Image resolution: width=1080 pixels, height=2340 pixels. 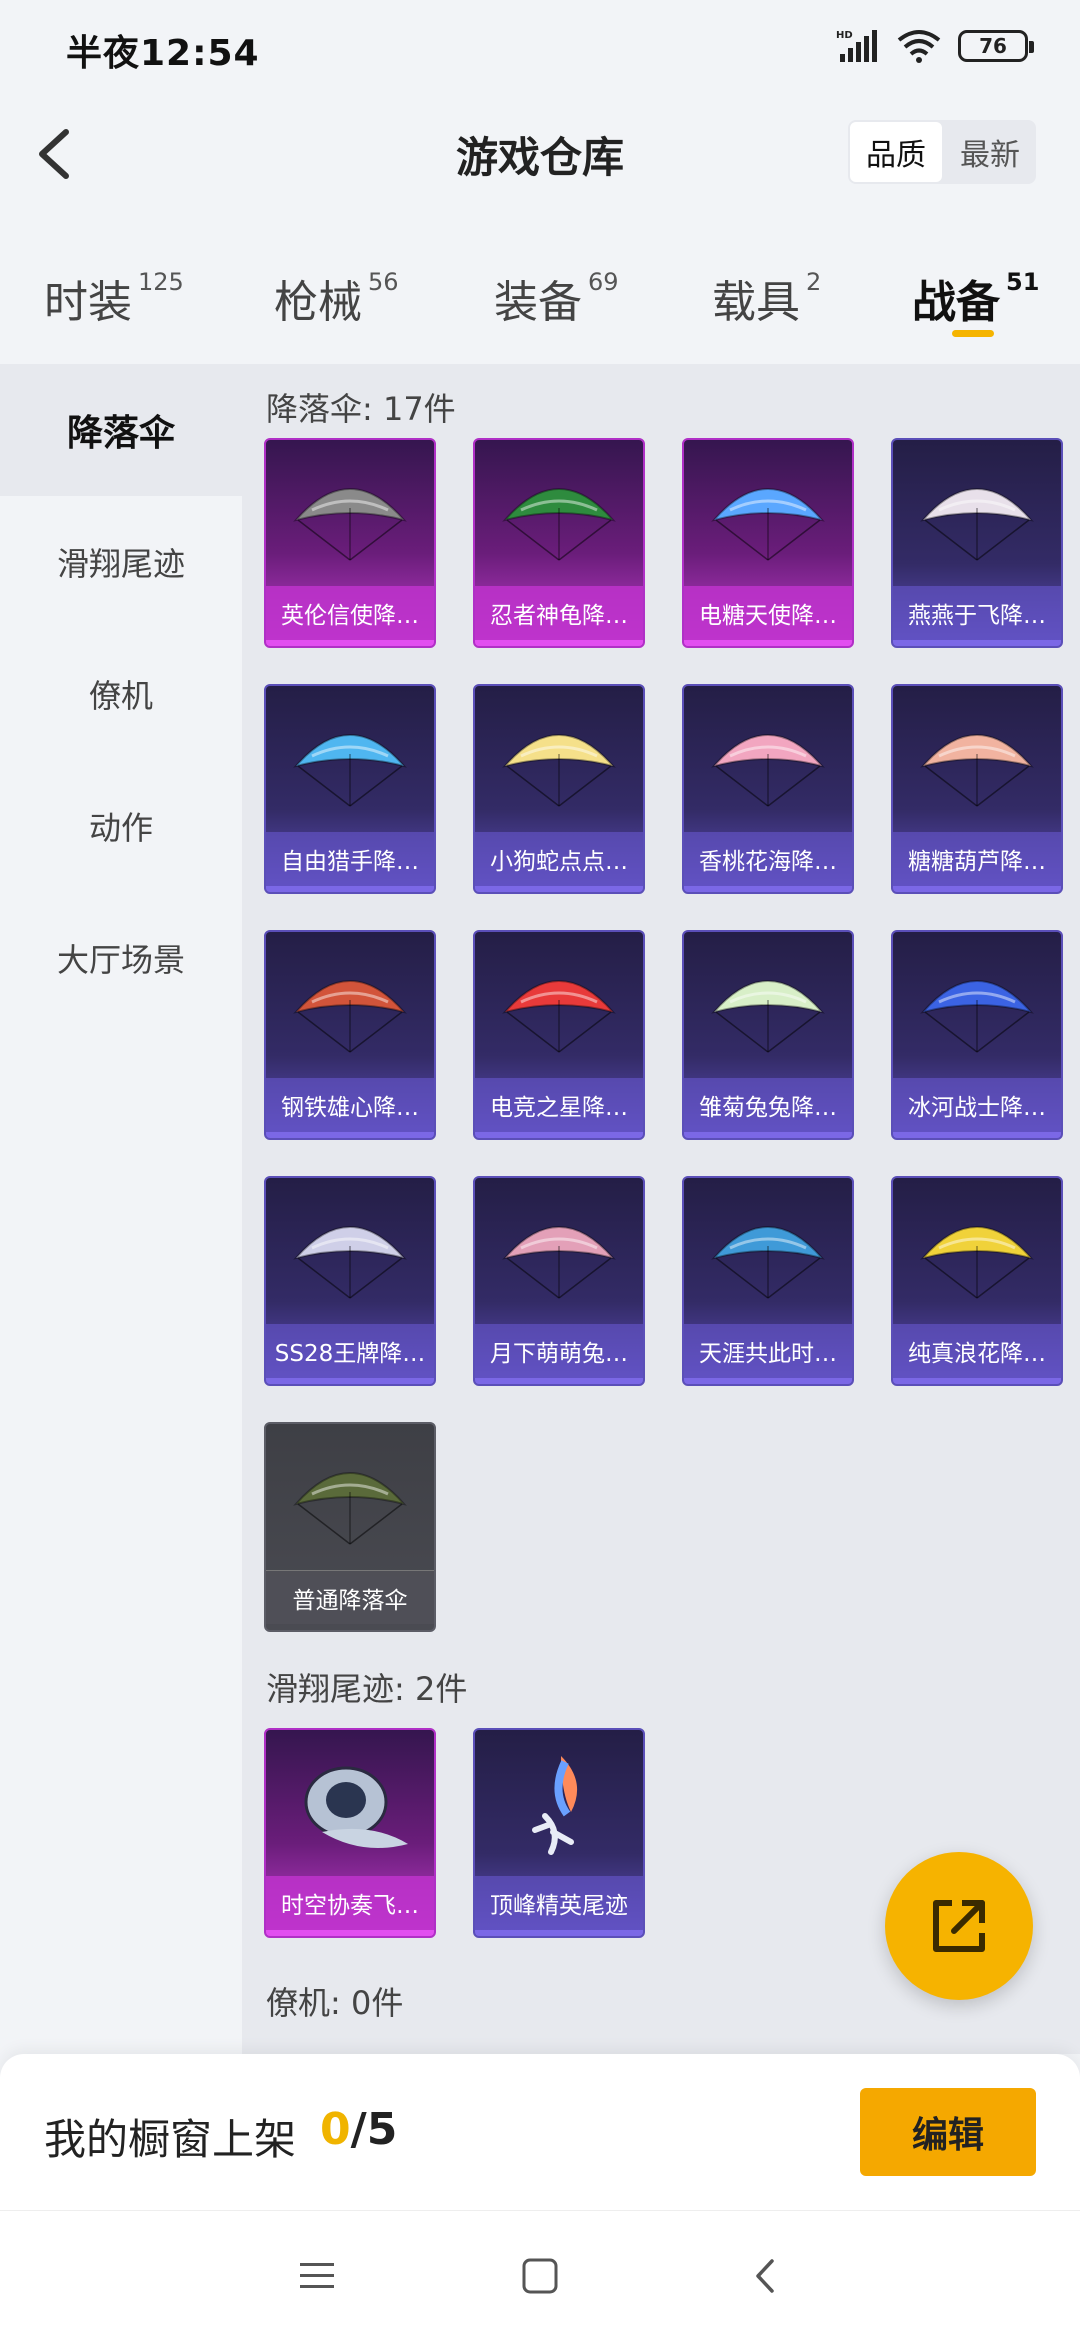 What do you see at coordinates (956, 302) in the screenshot?
I see `tab-label: 战备` at bounding box center [956, 302].